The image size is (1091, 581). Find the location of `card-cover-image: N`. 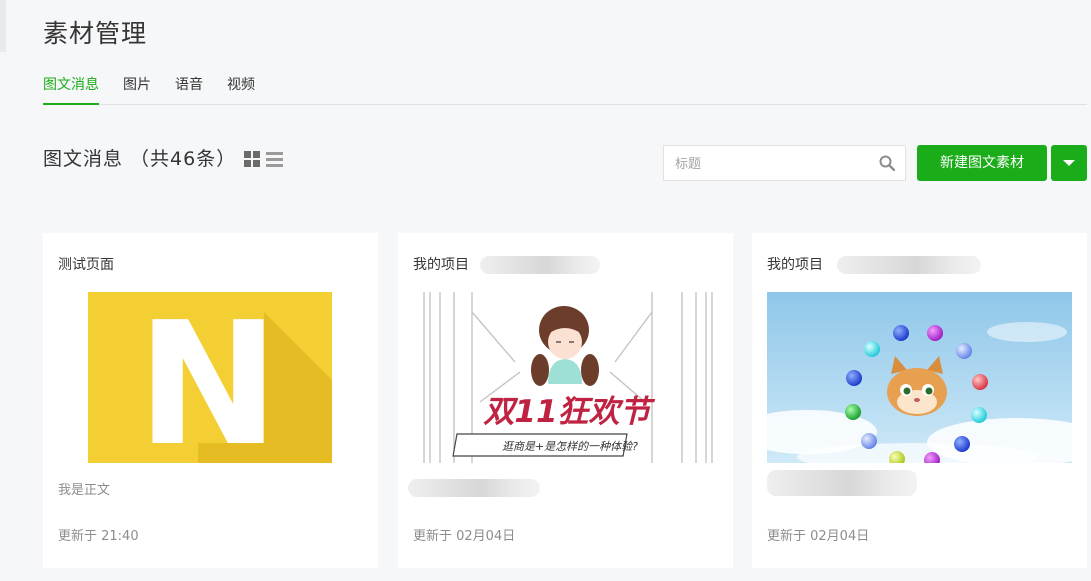

card-cover-image: N is located at coordinates (210, 377).